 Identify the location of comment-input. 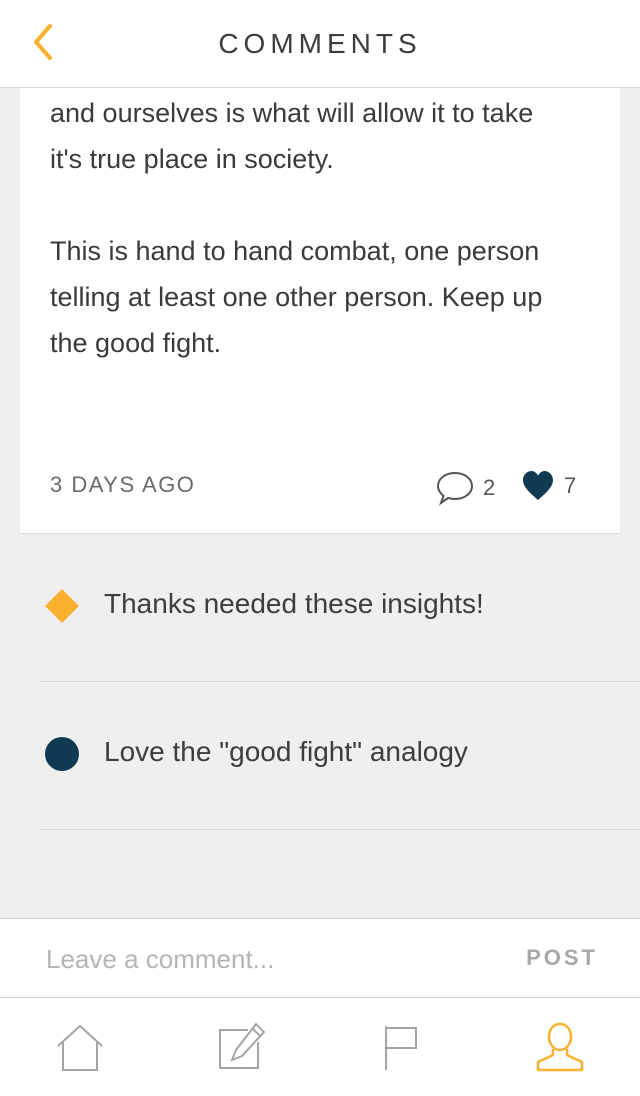
(266, 959).